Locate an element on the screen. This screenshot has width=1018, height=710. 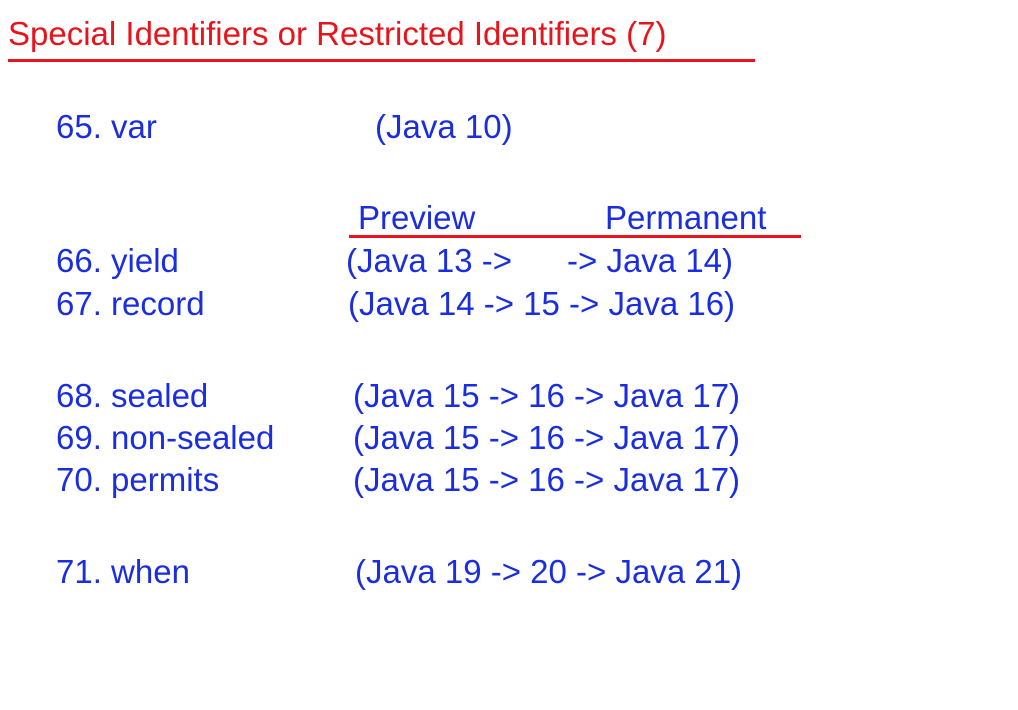
identifier-sealed: 68. sealed is located at coordinates (132, 395).